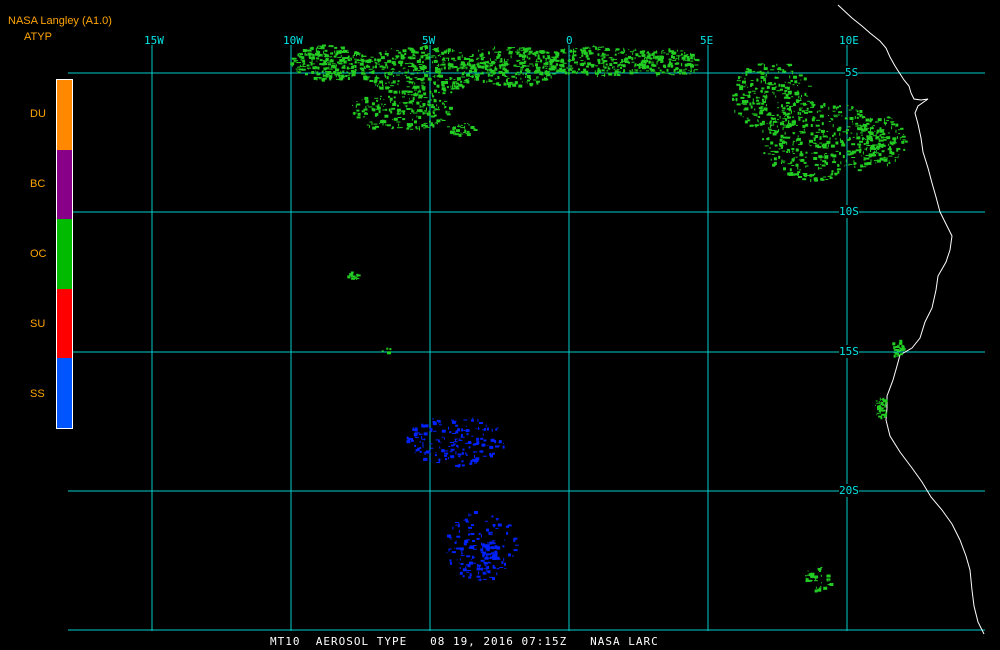  Describe the element at coordinates (64, 254) in the screenshot. I see `legend-swatch-oc` at that location.